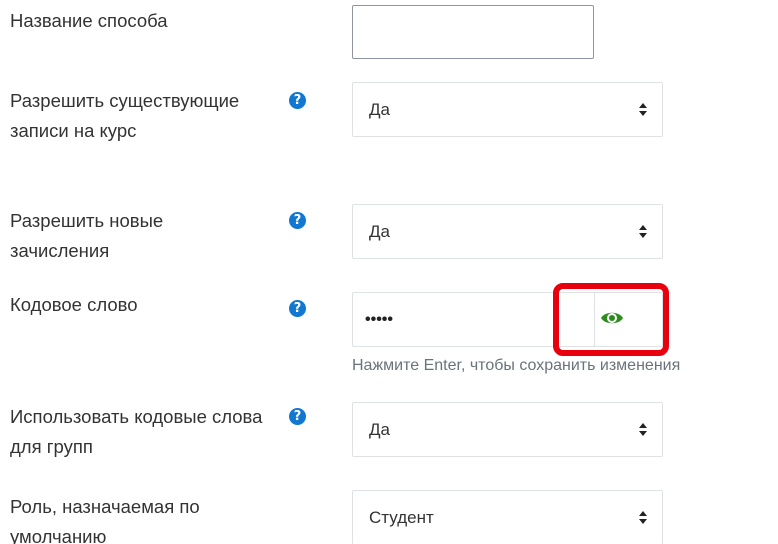 The image size is (778, 544). What do you see at coordinates (136, 431) in the screenshot?
I see `group-keys-label: Использовать кодовые слова для групп` at bounding box center [136, 431].